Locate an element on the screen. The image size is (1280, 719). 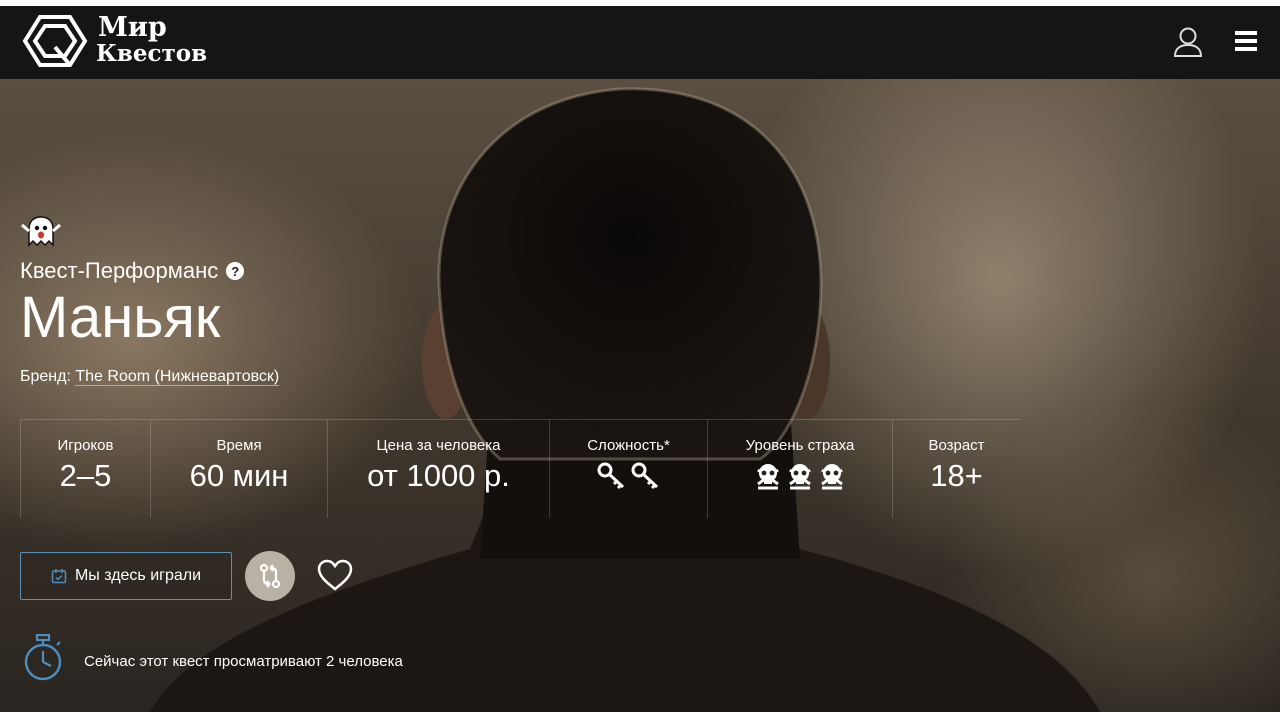
brand-label: Бренд: is located at coordinates (45, 376).